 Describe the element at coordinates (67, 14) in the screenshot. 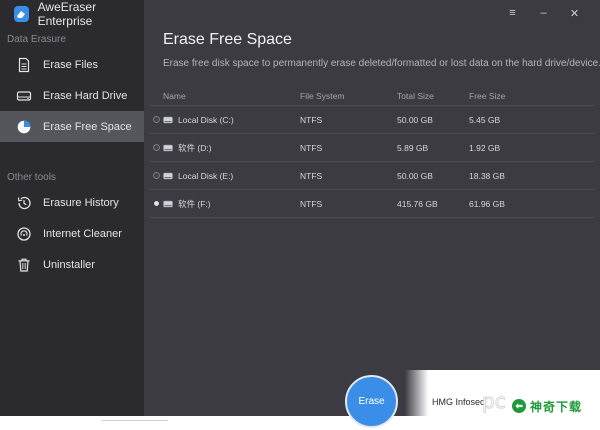

I see `app-title: AweEraser Enterprise` at that location.